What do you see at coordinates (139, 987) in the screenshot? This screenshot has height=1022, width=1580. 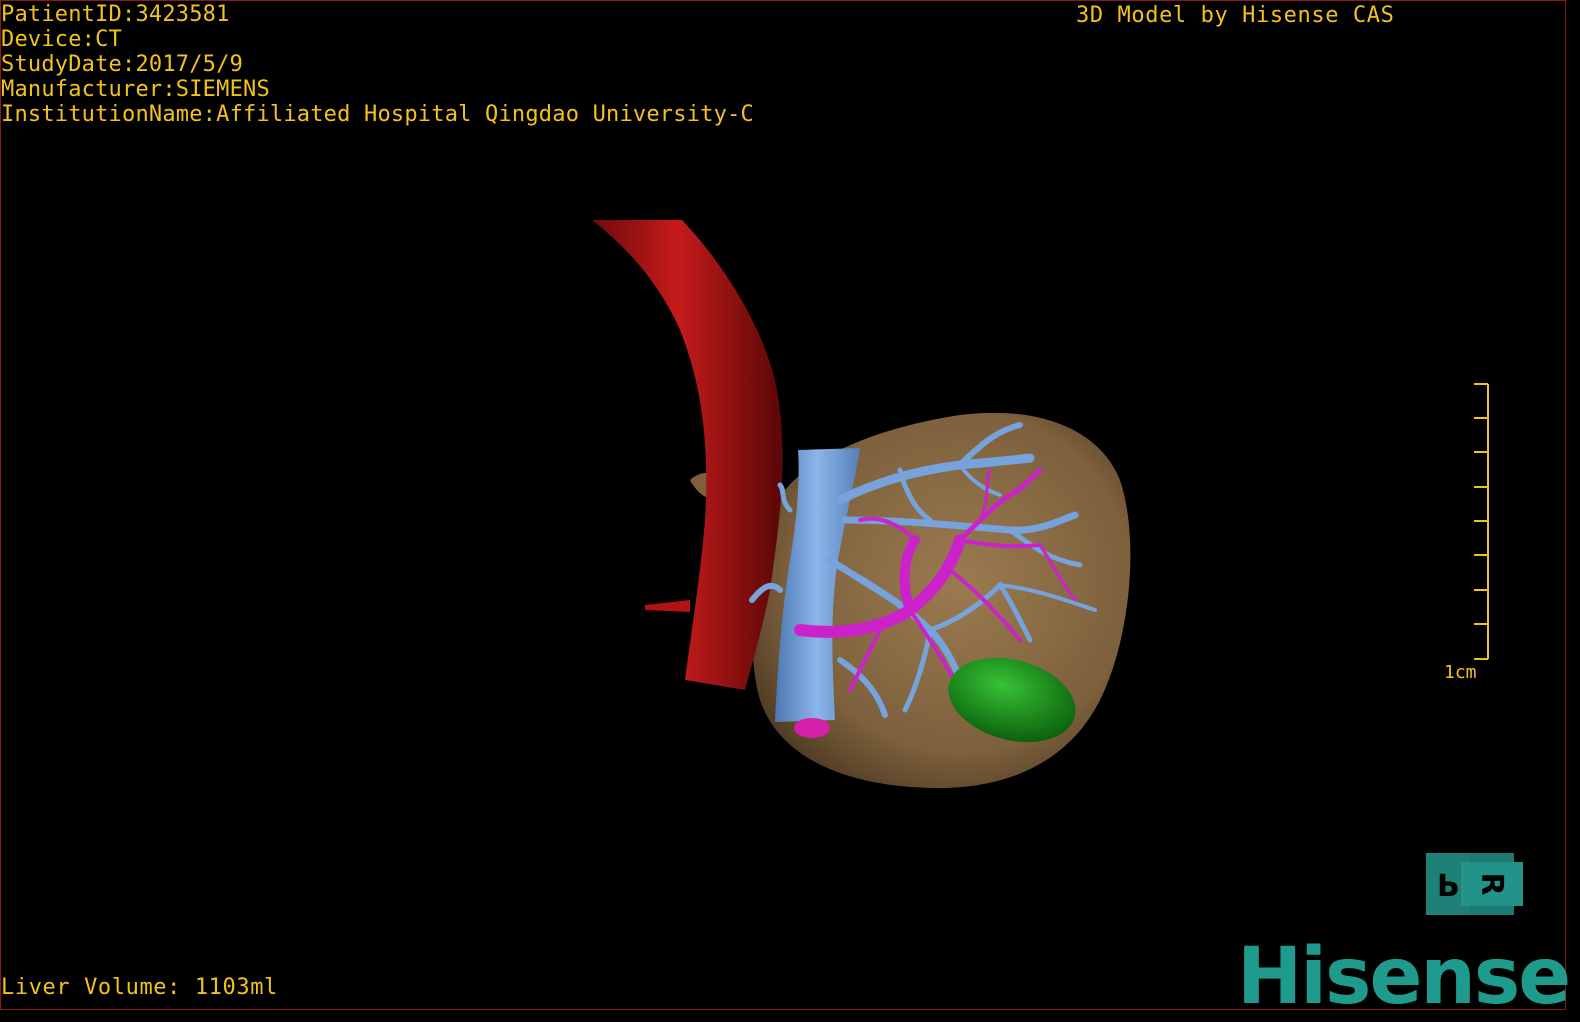 I see `liver-volume-text: Liver Volume: 1103ml` at bounding box center [139, 987].